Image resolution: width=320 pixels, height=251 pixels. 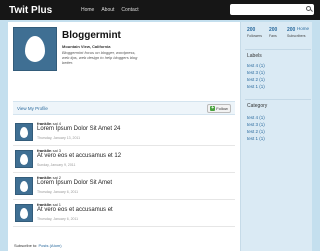 I want to click on label-link: test 4 (1), so click(x=256, y=65).